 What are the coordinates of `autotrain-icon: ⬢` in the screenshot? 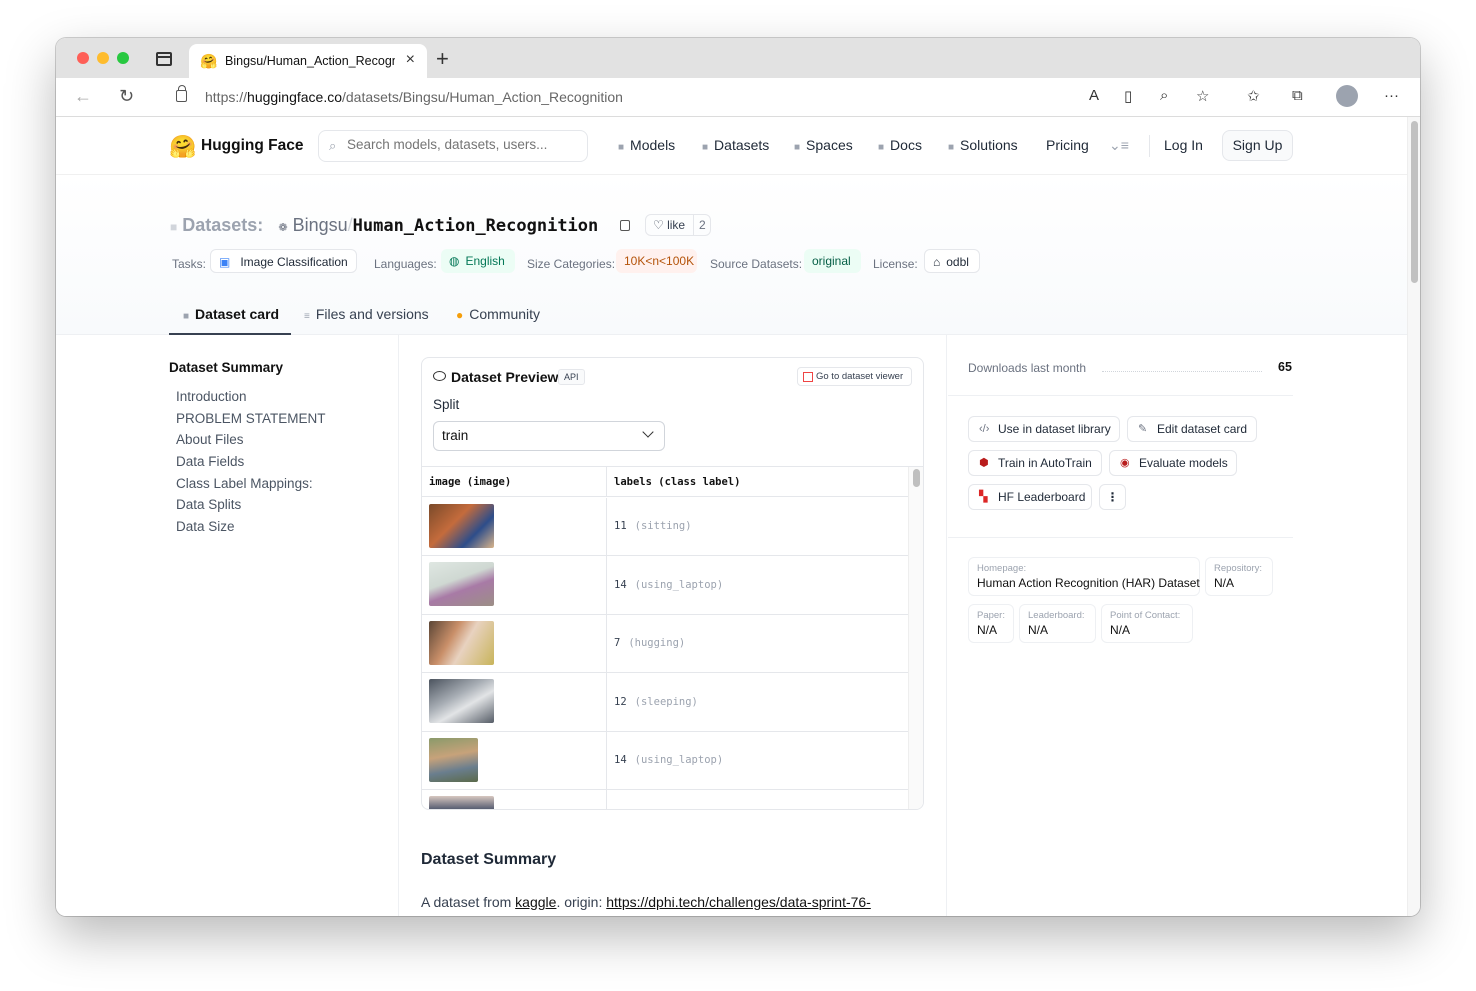 It's located at (984, 463).